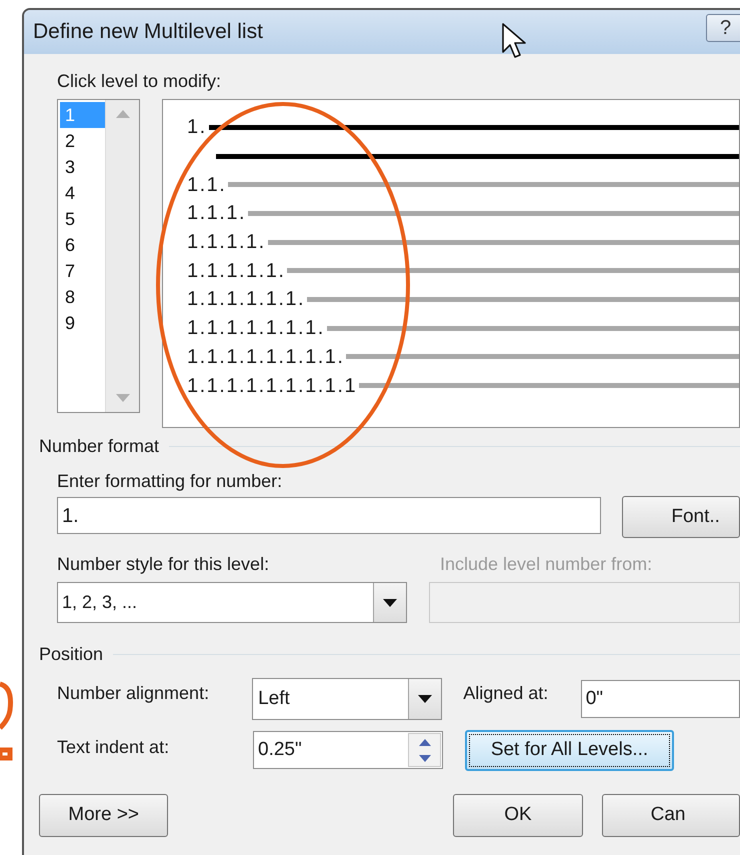 This screenshot has height=855, width=740. I want to click on field-value: 1., so click(70, 516).